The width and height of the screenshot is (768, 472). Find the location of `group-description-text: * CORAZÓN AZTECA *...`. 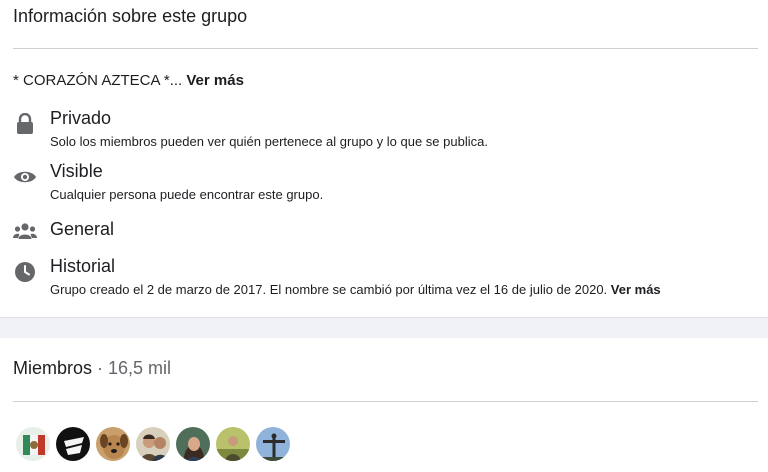

group-description-text: * CORAZÓN AZTECA *... is located at coordinates (100, 80).